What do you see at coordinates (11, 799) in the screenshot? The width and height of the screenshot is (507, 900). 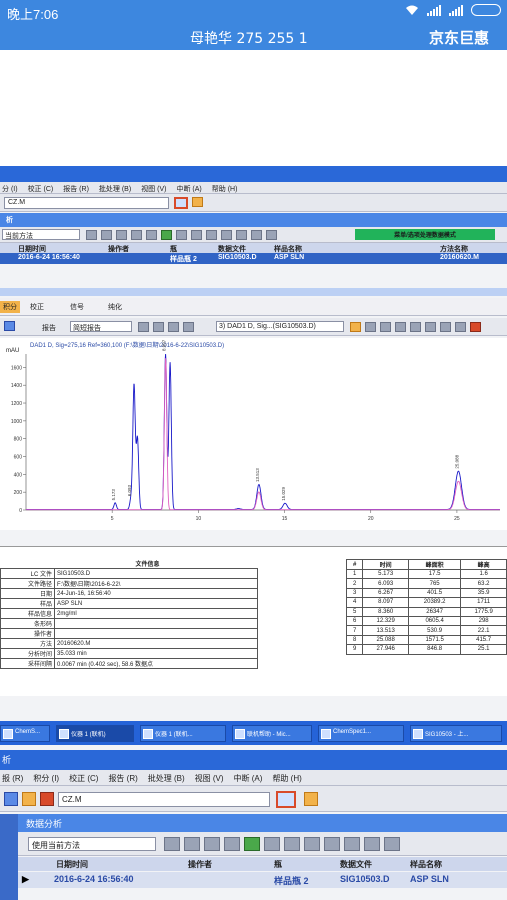 I see `open-icon` at bounding box center [11, 799].